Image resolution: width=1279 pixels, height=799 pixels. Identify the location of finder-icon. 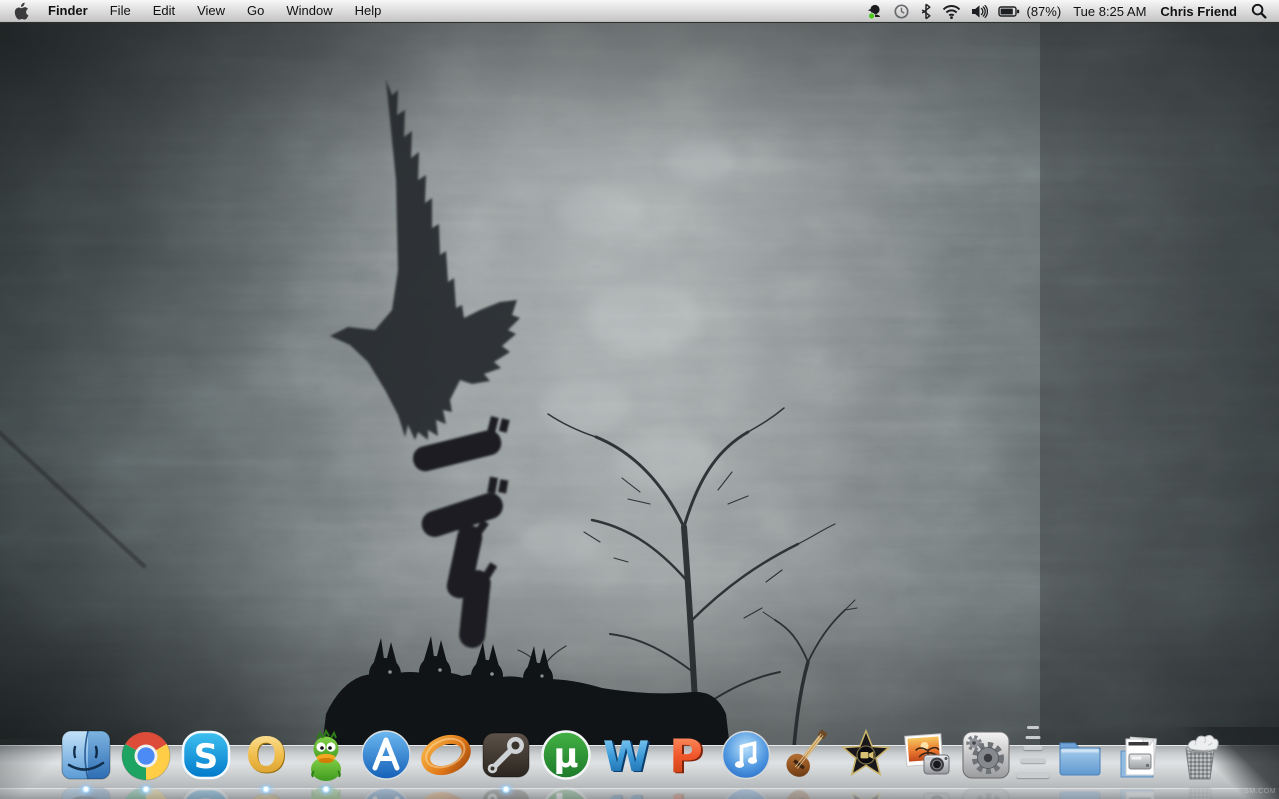
(86, 755).